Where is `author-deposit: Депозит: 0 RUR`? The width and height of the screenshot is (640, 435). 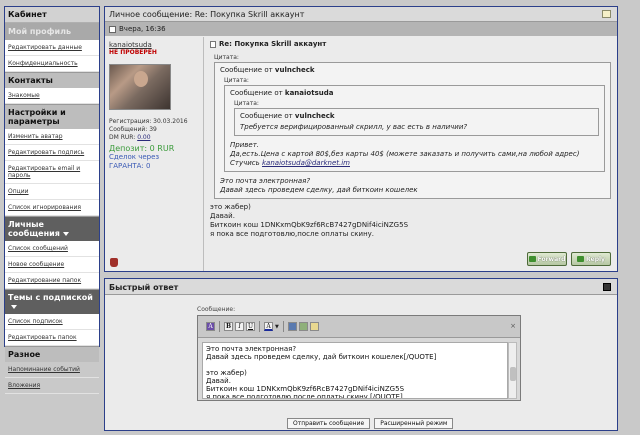
author-deposit: Депозит: 0 RUR is located at coordinates (142, 148).